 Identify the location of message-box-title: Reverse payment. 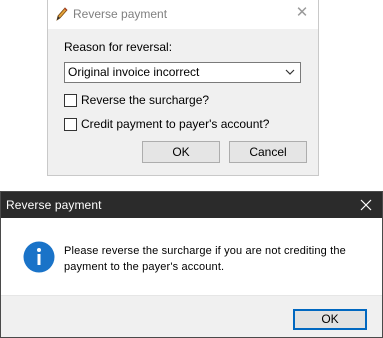
(54, 205).